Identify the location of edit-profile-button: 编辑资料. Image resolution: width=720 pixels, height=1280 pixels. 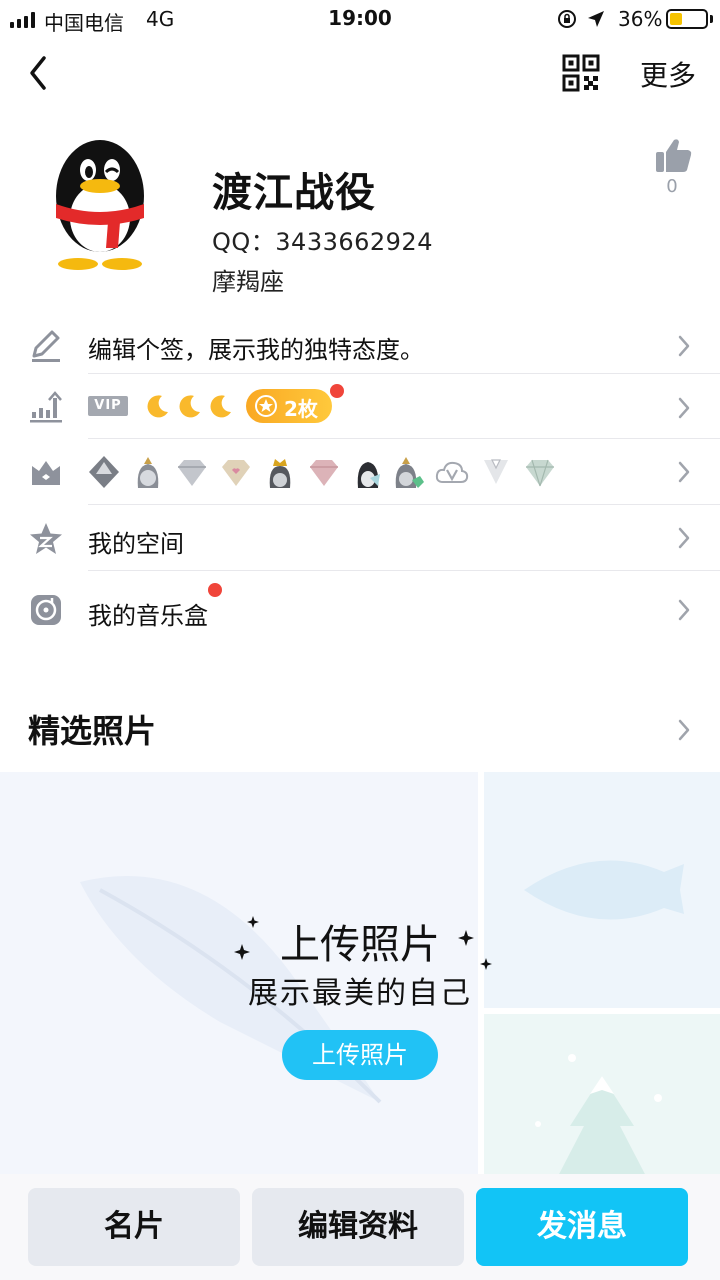
(358, 1227).